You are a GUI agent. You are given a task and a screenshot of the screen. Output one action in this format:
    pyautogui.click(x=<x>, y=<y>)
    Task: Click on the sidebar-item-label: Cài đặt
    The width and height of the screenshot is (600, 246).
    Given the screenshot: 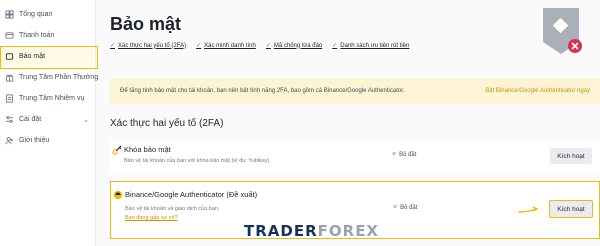 What is the action you would take?
    pyautogui.click(x=30, y=119)
    